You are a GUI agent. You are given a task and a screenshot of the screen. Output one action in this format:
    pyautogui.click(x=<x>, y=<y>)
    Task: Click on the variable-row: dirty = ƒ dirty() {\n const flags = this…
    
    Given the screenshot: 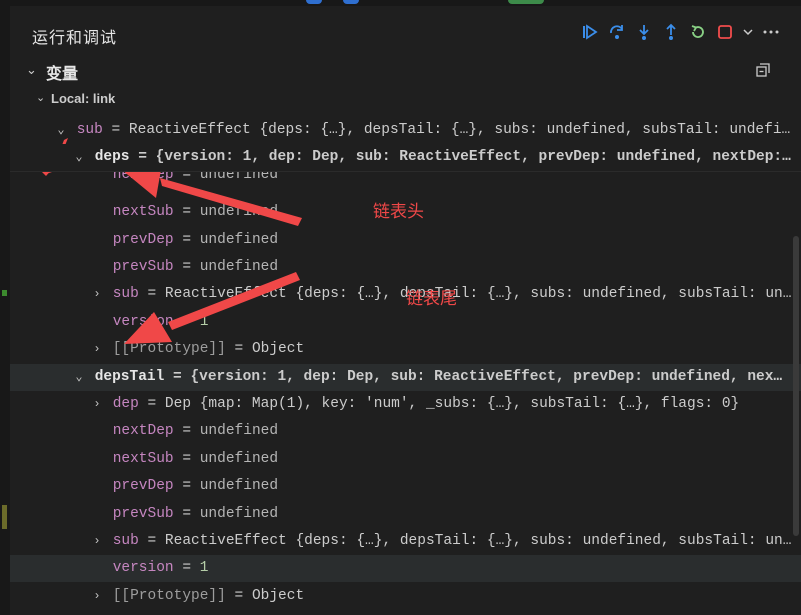 What is the action you would take?
    pyautogui.click(x=405, y=612)
    